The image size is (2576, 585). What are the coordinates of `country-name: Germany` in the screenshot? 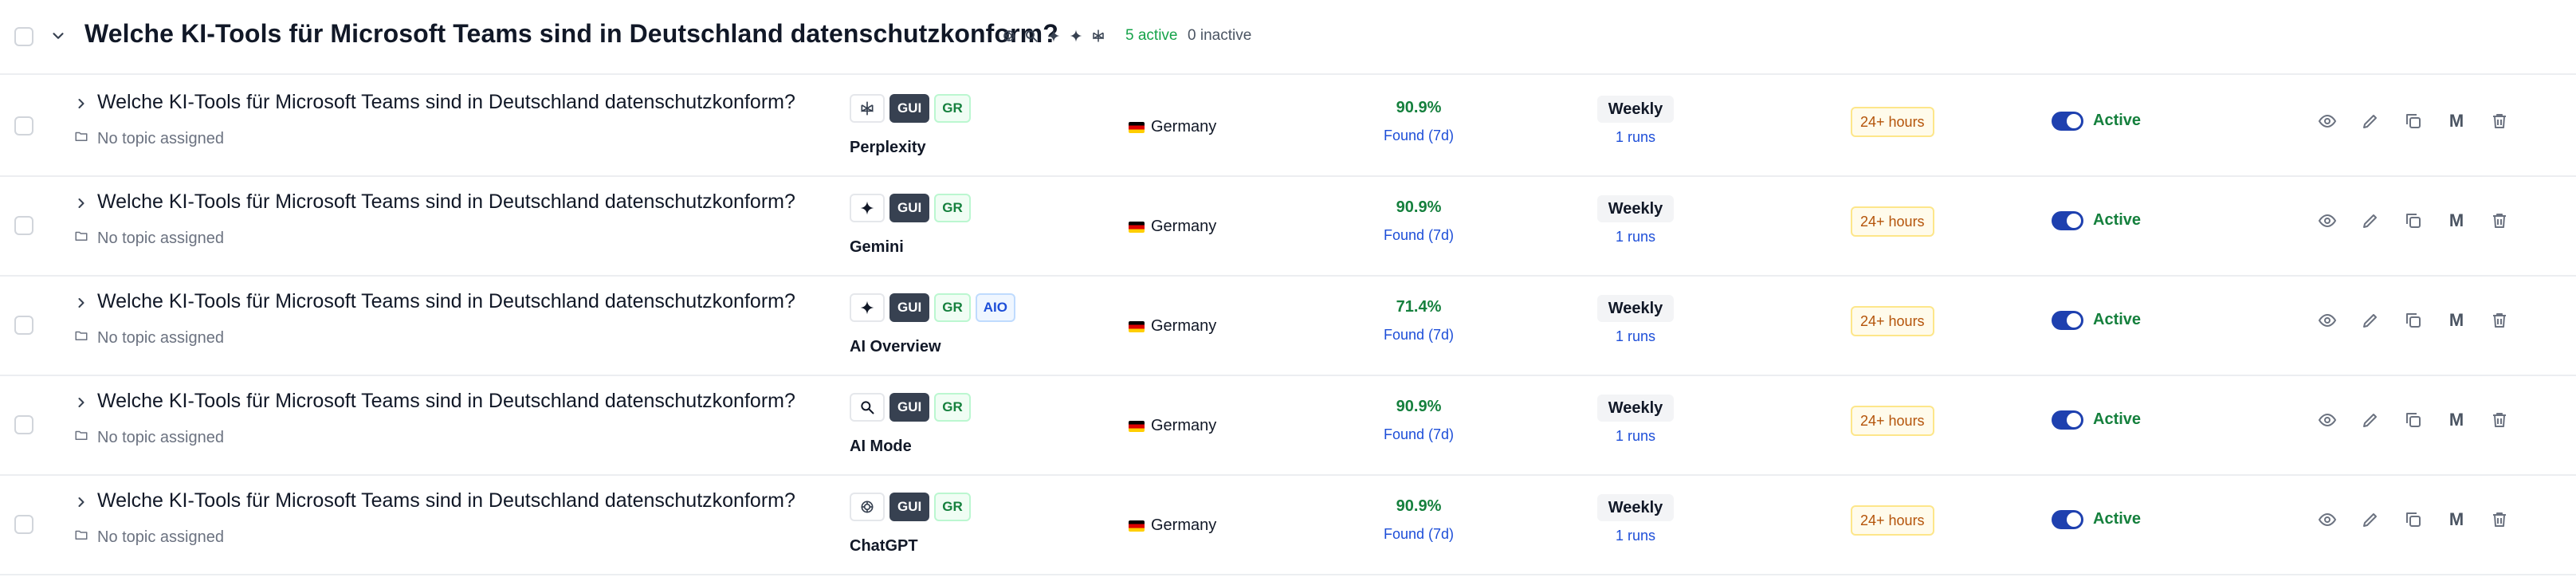 It's located at (1184, 326).